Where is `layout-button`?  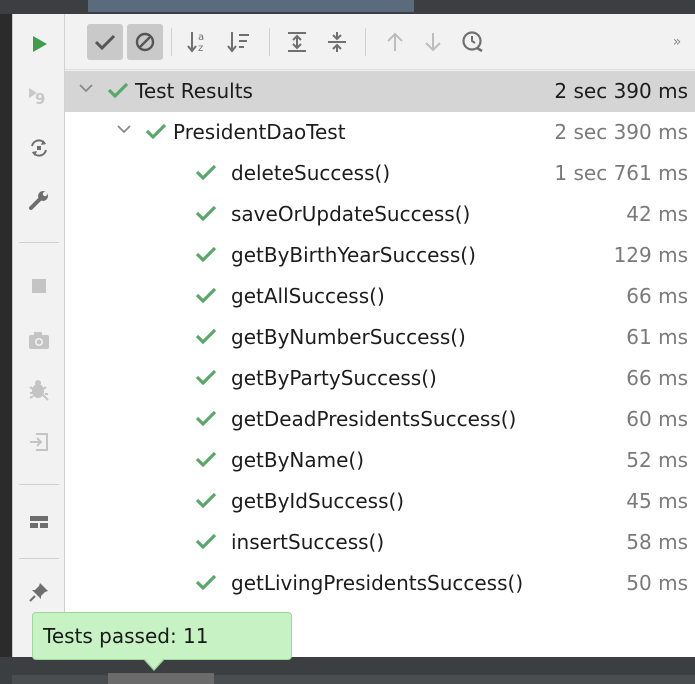 layout-button is located at coordinates (39, 522).